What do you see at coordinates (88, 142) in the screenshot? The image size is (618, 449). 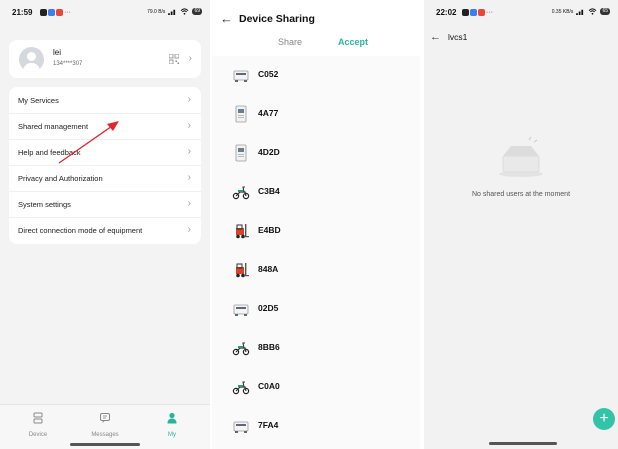 I see `annotation-arrow` at bounding box center [88, 142].